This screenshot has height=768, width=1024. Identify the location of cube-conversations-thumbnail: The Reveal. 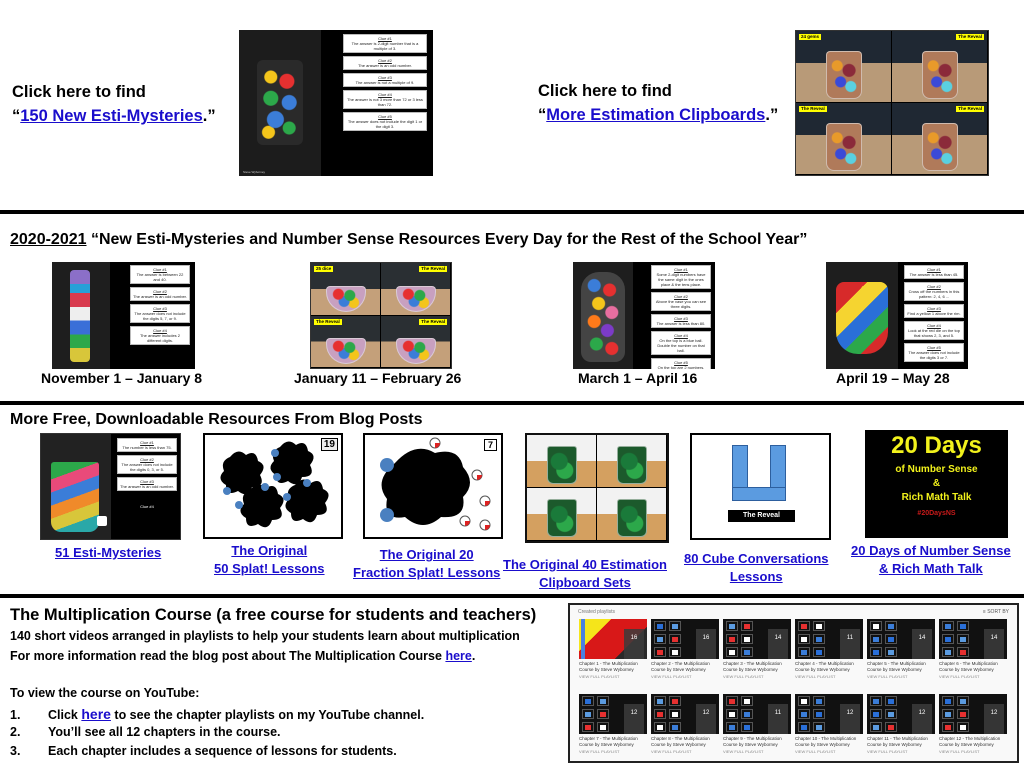
(760, 486).